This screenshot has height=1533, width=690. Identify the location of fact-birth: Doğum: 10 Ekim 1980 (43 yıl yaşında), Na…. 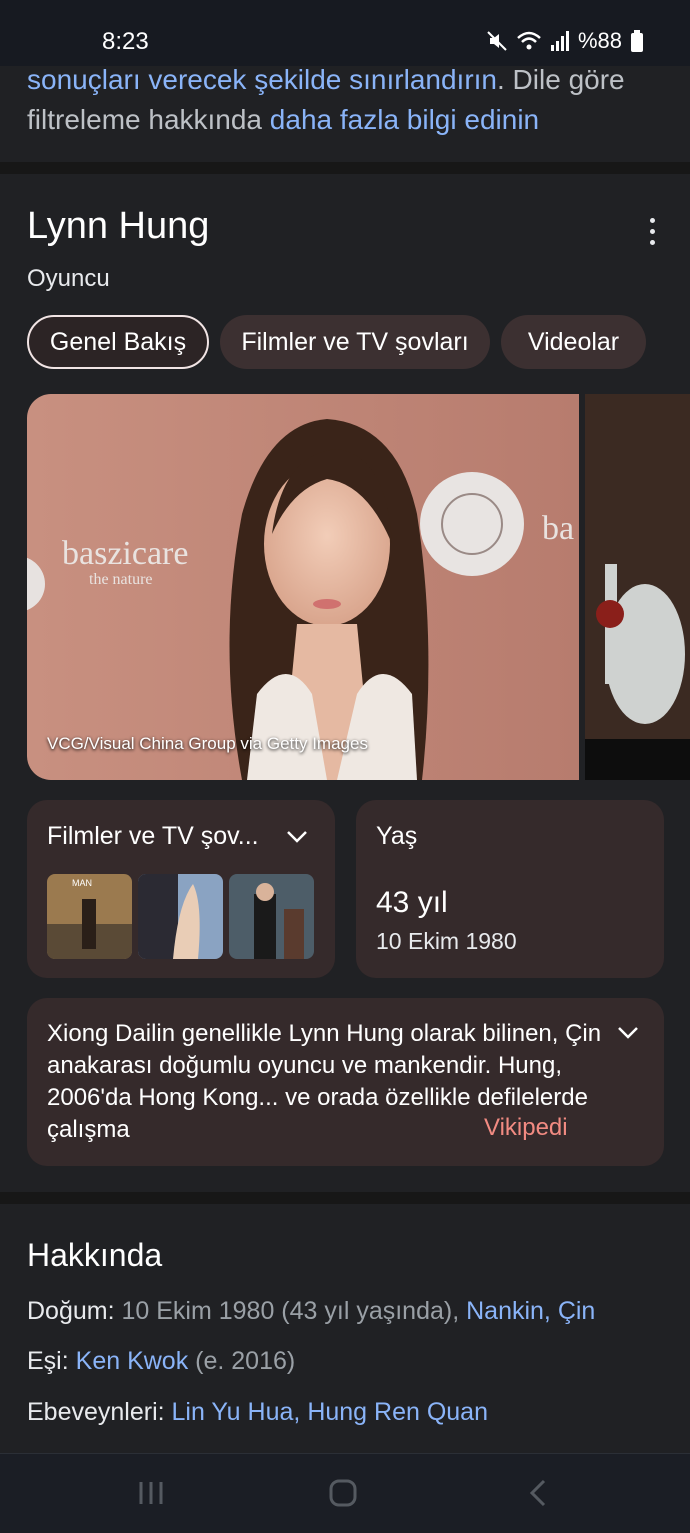
(311, 1311).